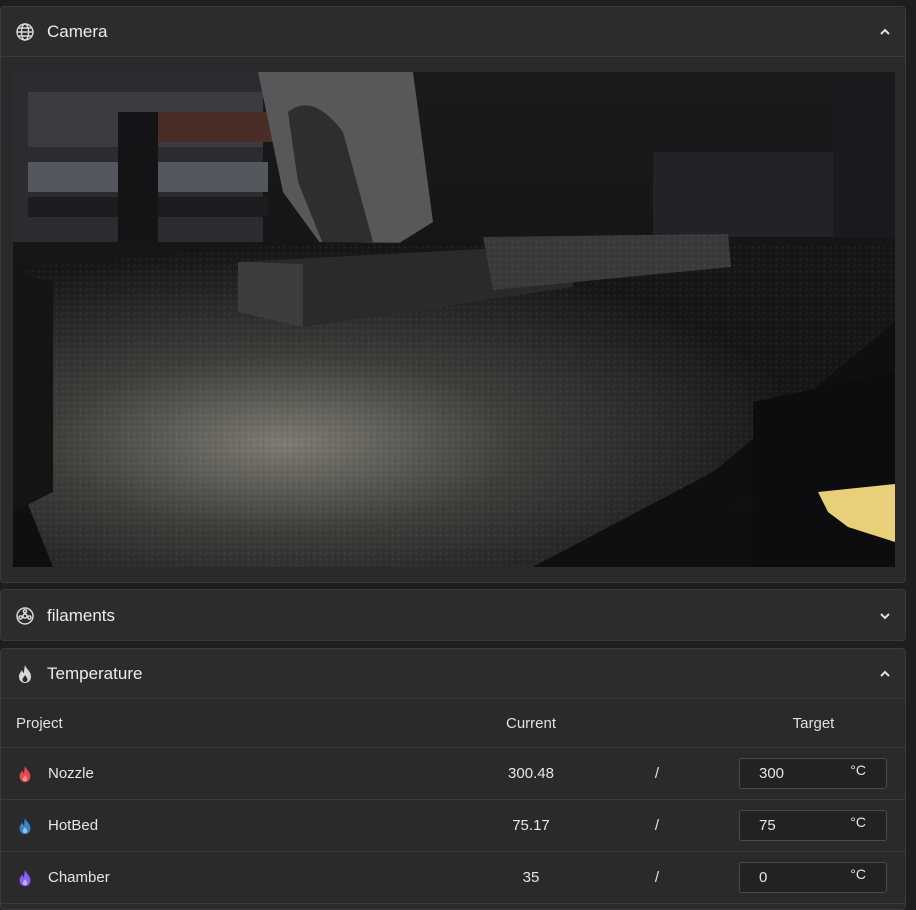 This screenshot has height=910, width=916. What do you see at coordinates (453, 878) in the screenshot?
I see `table-row: Chamber 35 / °C` at bounding box center [453, 878].